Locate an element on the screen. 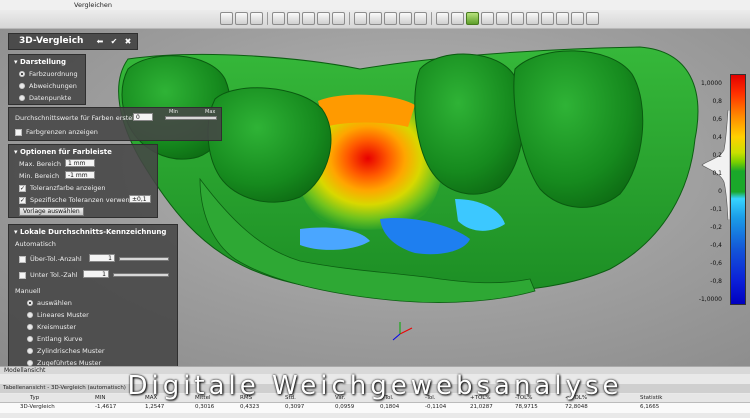 The width and height of the screenshot is (750, 418). radio-farbzuordnung: Farbzuordnung is located at coordinates (48, 74).